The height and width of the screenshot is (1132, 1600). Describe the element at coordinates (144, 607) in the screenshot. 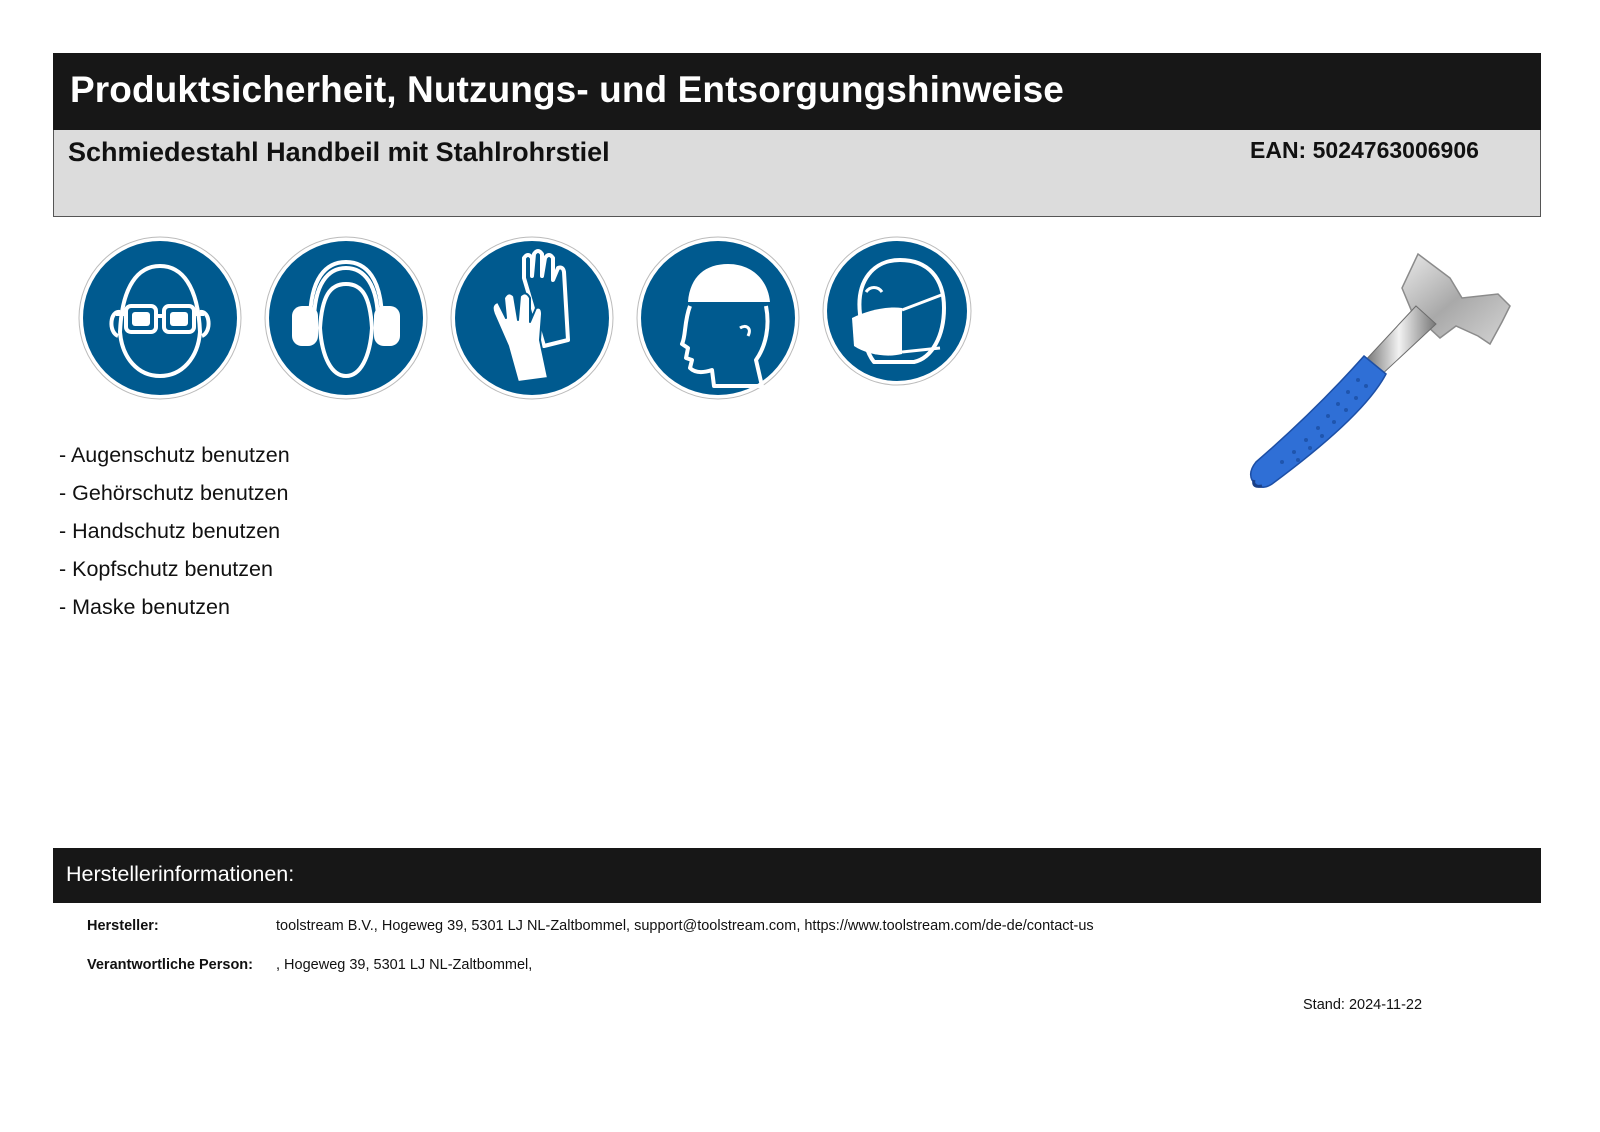

I see `list-item: - Maske benutzen` at that location.